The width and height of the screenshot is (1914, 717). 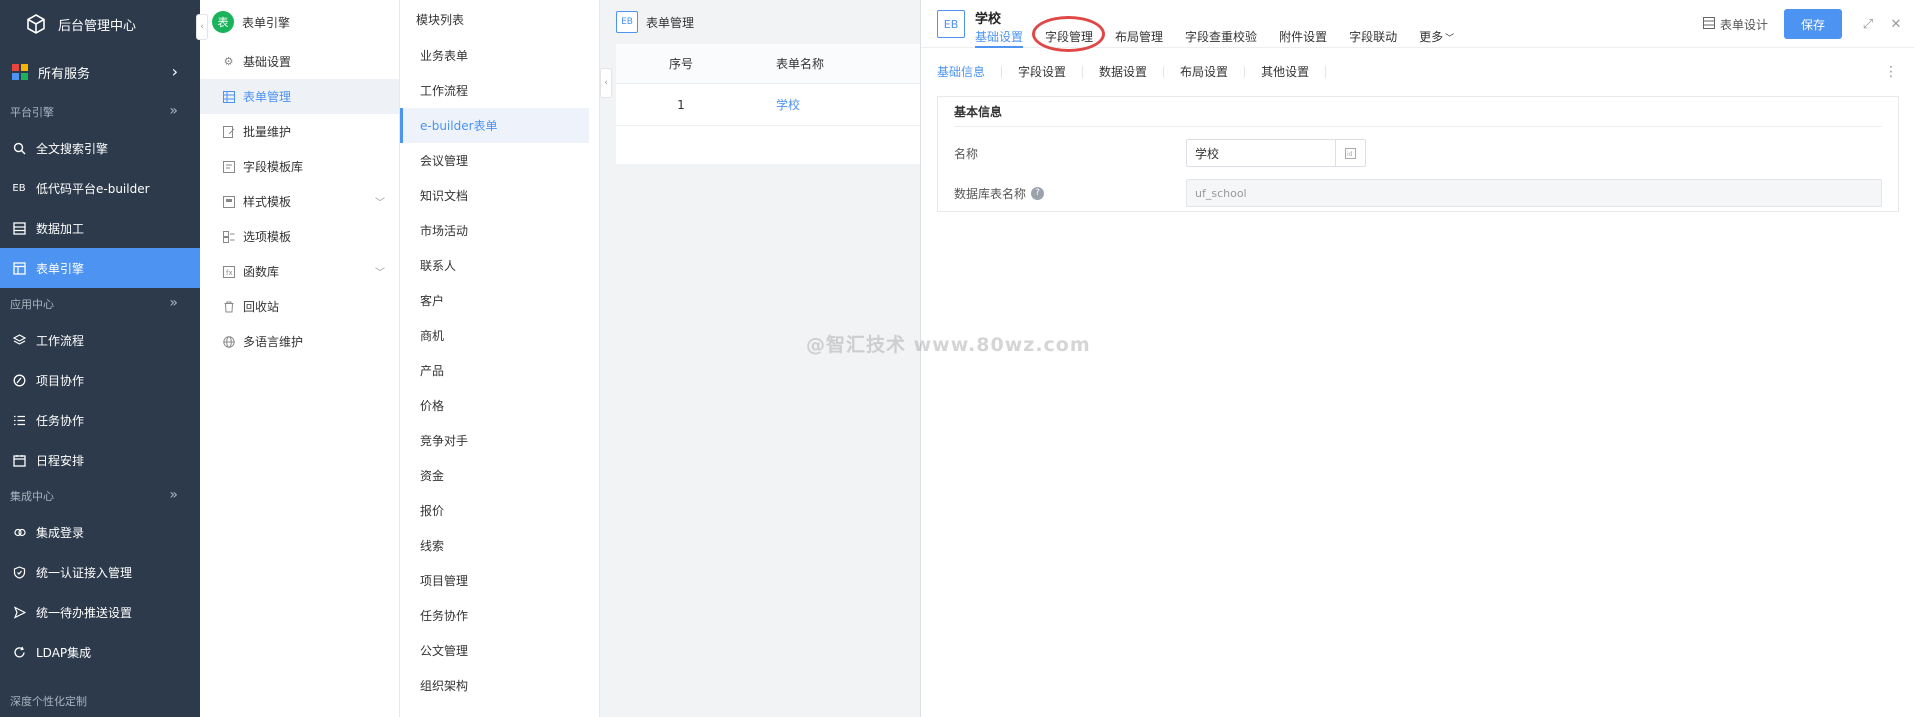 I want to click on table-row: 1 学校, so click(x=768, y=105).